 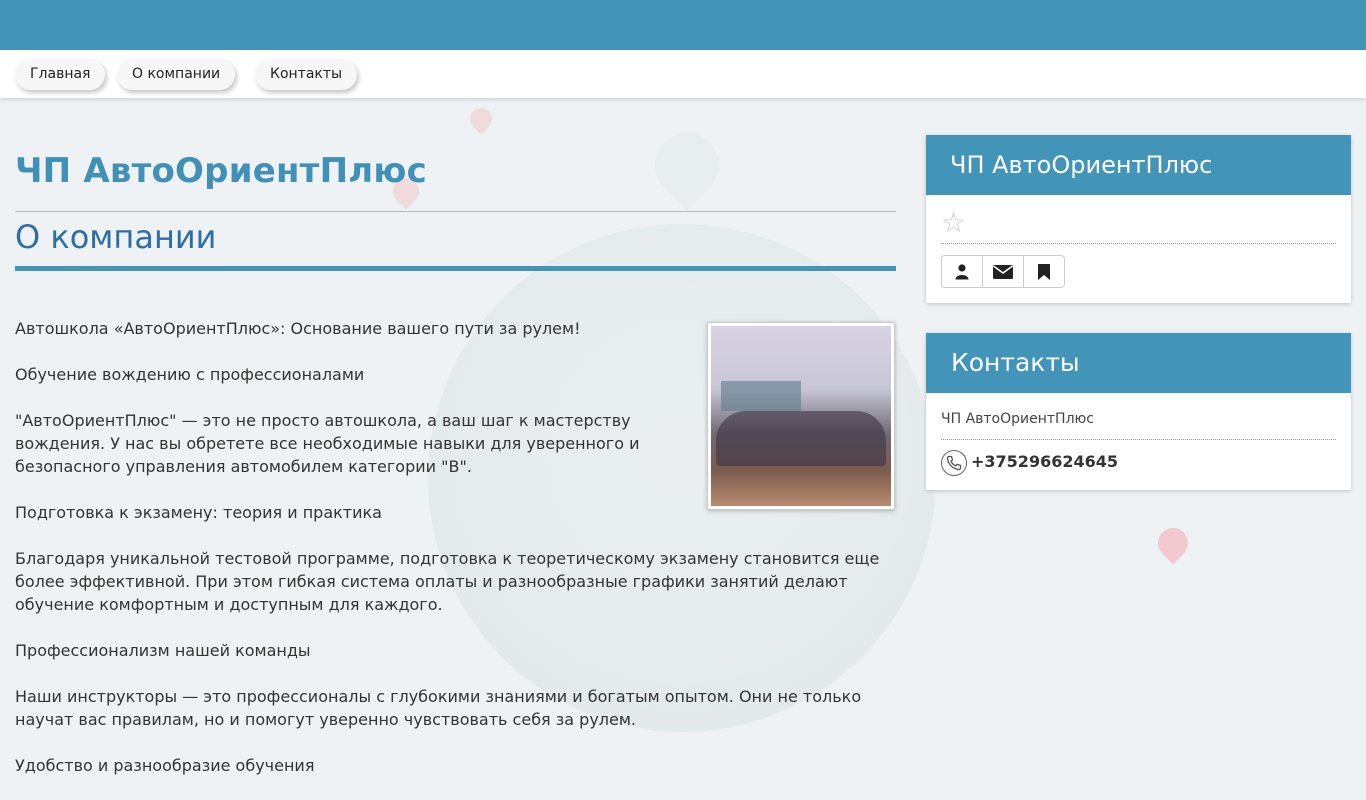 What do you see at coordinates (954, 463) in the screenshot?
I see `phone-icon` at bounding box center [954, 463].